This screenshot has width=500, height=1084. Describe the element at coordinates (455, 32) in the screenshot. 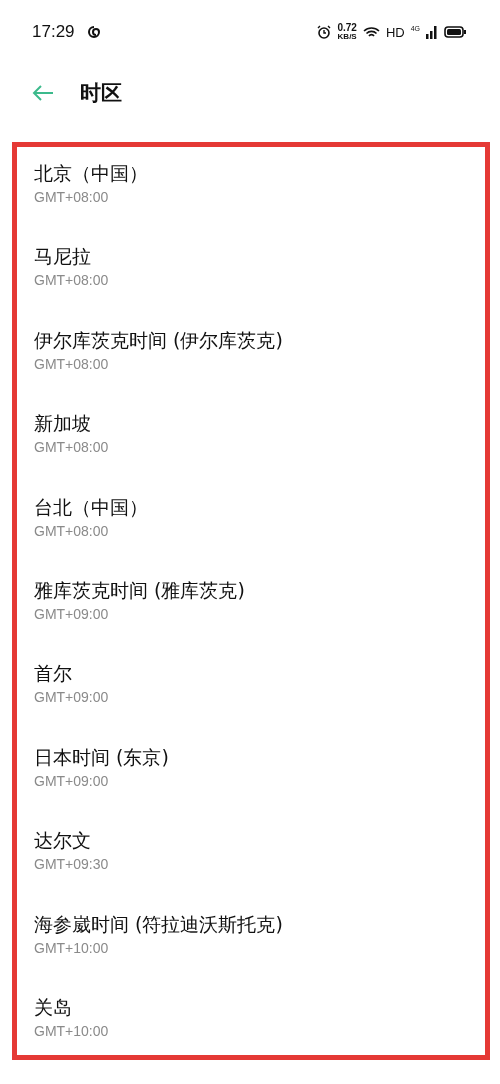

I see `battery-icon` at that location.